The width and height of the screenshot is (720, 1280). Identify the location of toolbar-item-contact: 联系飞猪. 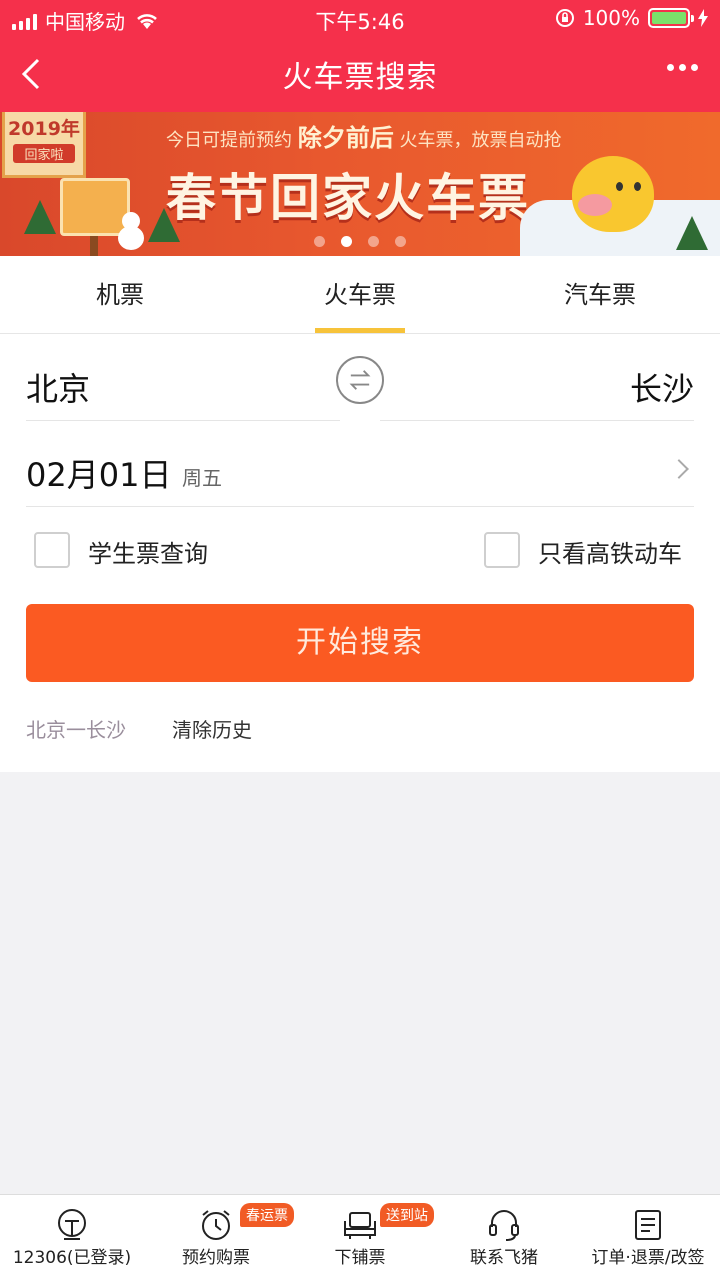
(504, 1237).